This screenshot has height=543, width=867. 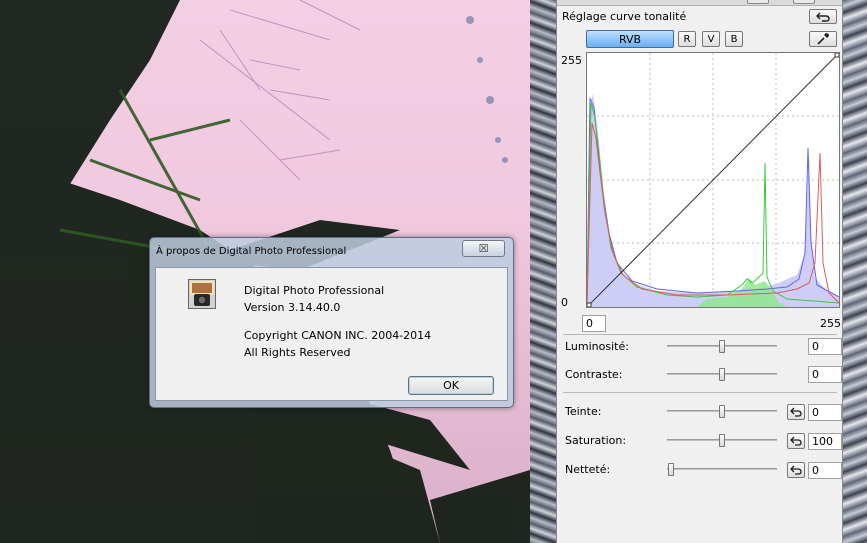 I want to click on channel-tab-g: V, so click(x=711, y=39).